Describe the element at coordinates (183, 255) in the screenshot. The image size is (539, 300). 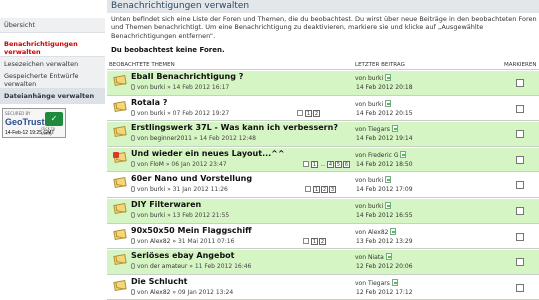
I see `topic-title-link: Seriöses ebay Angebot` at that location.